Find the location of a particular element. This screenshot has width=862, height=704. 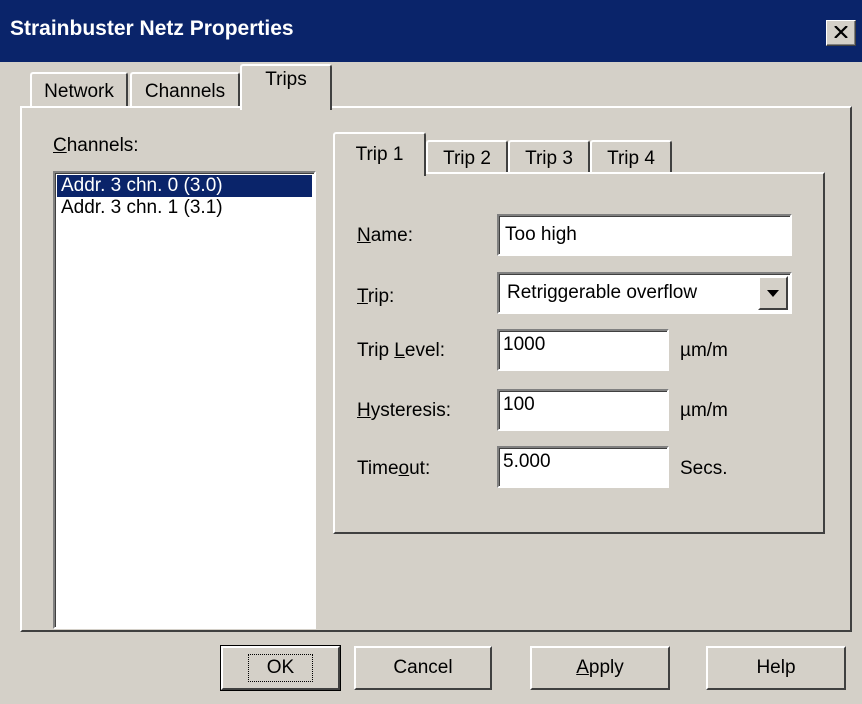

trip-level-unit: µm/m is located at coordinates (704, 350).